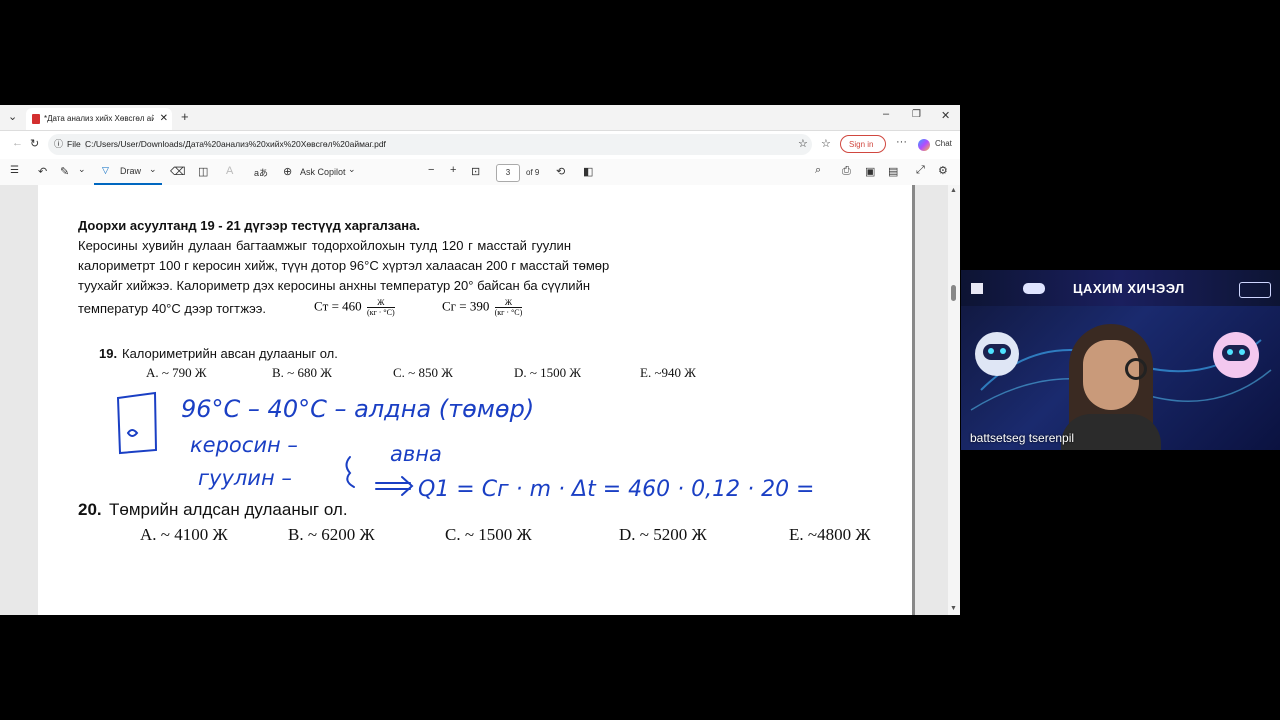 This screenshot has height=720, width=1280. Describe the element at coordinates (1236, 355) in the screenshot. I see `robot-right-icon` at that location.